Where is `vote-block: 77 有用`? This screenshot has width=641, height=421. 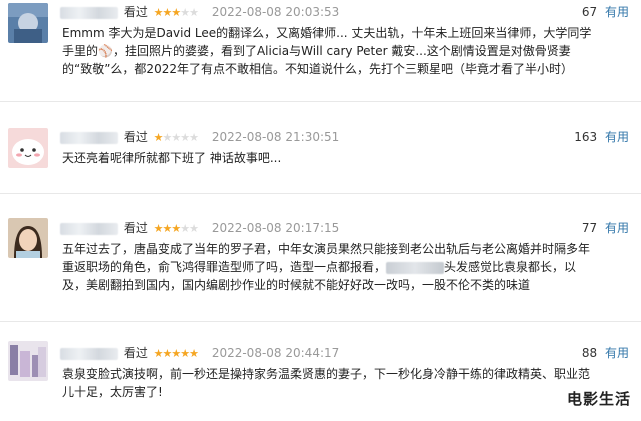
vote-block: 77 有用 is located at coordinates (605, 228).